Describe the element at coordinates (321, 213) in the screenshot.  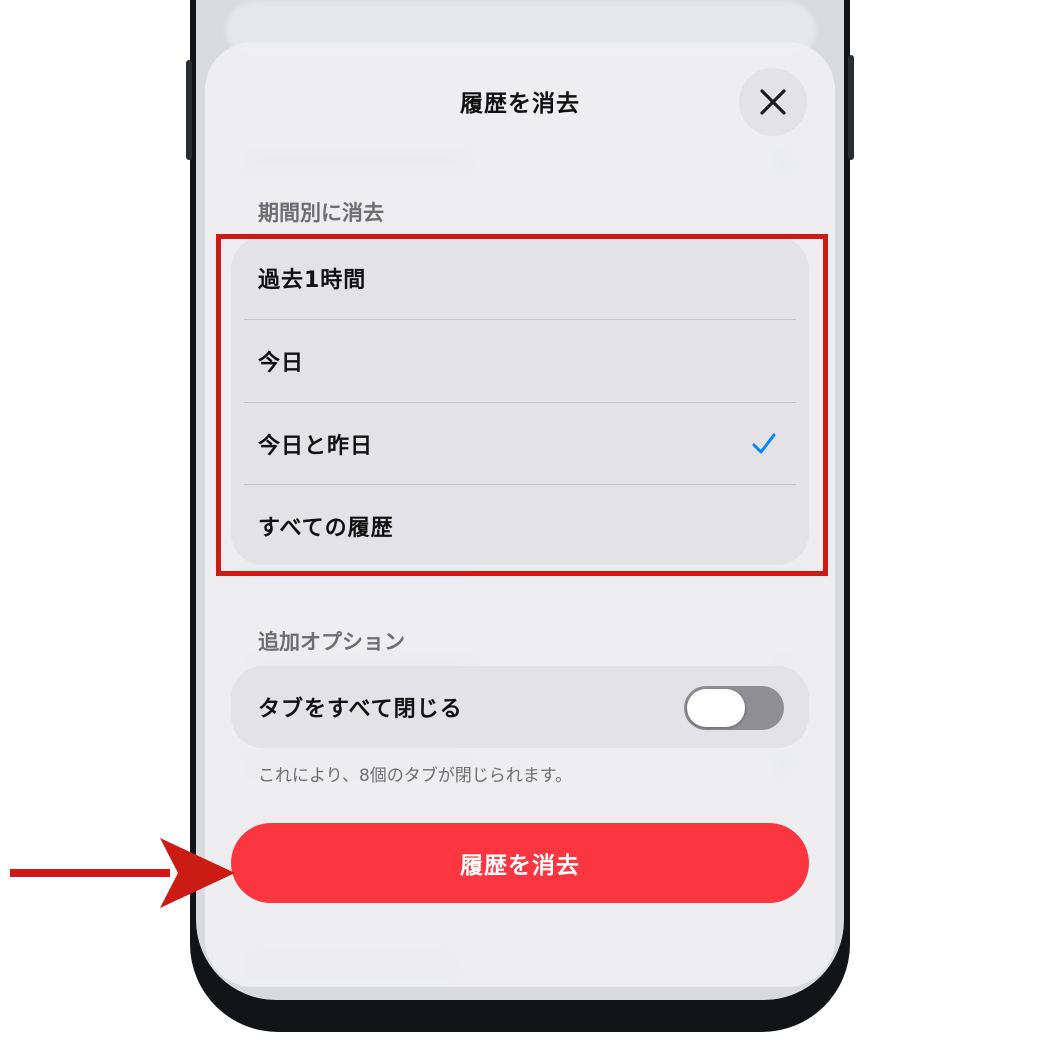
I see `period-section-label: 期間別に消去` at that location.